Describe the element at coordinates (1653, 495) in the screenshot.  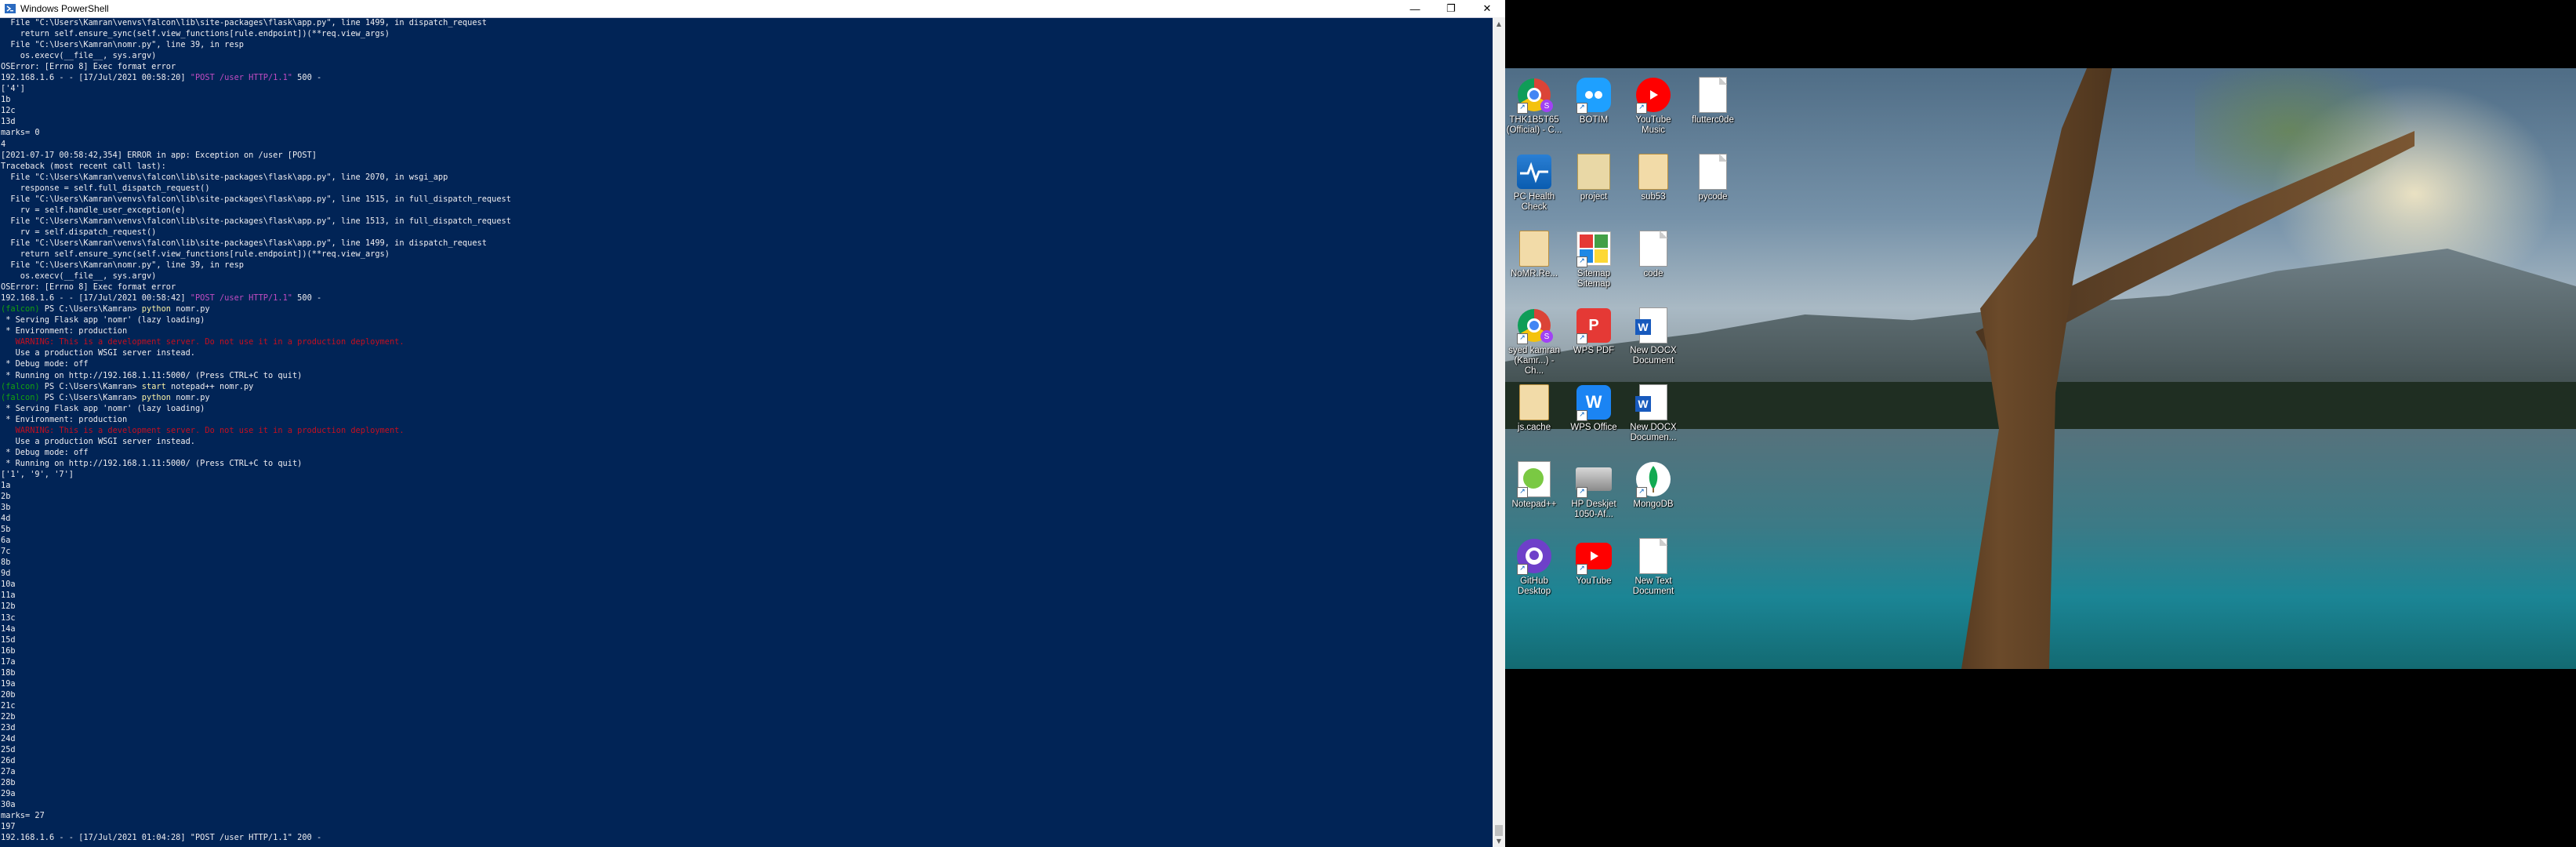
I see `desktop-shortcut: ↗ MongoDB` at that location.